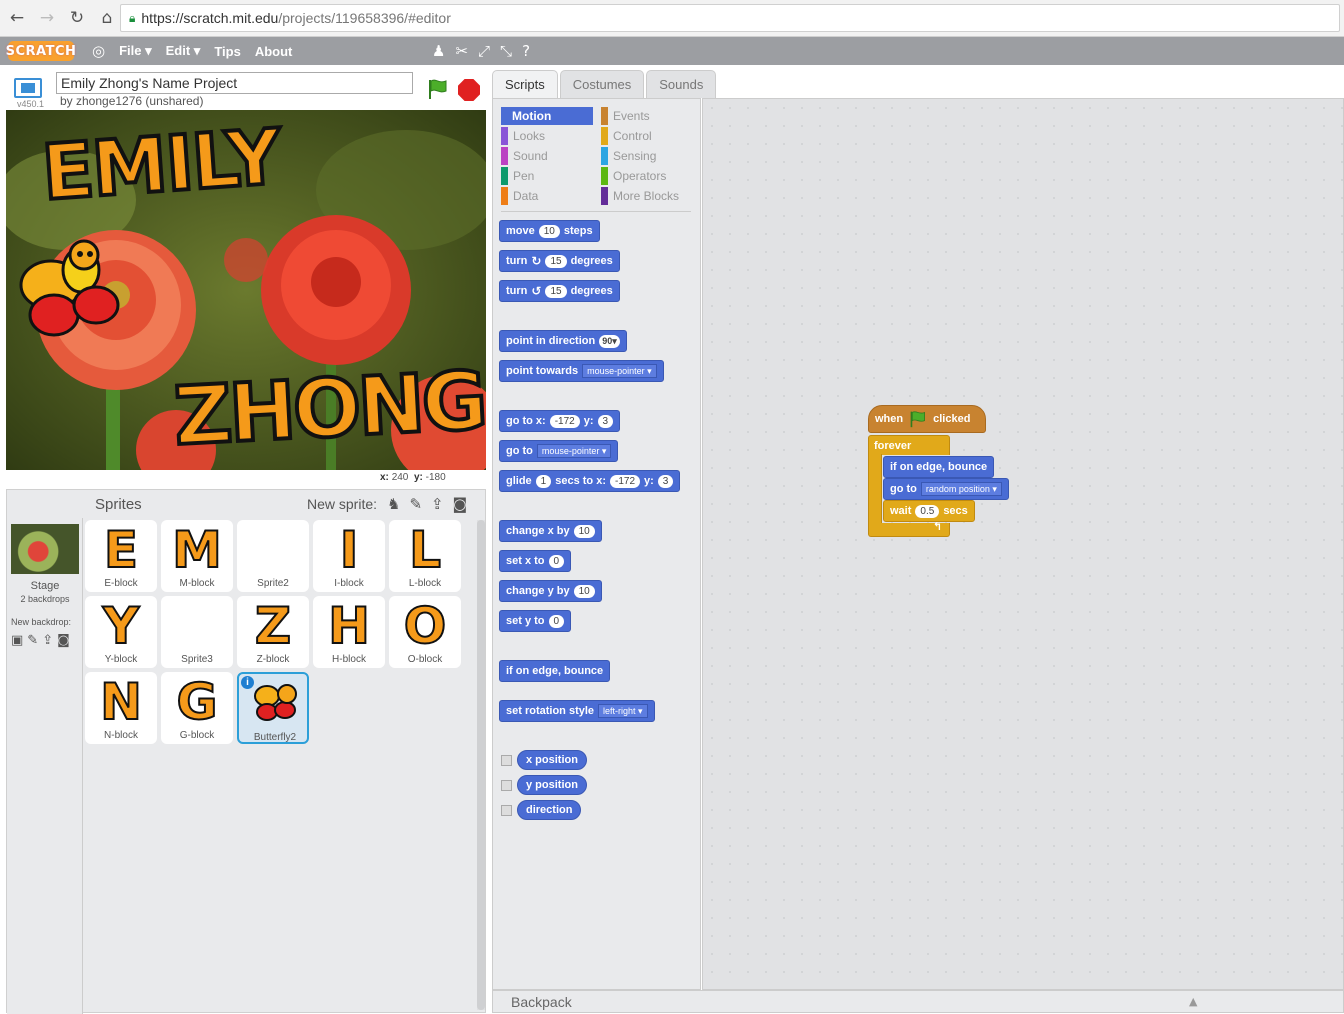  What do you see at coordinates (535, 561) in the screenshot?
I see `block-set-x: set x to 0` at bounding box center [535, 561].